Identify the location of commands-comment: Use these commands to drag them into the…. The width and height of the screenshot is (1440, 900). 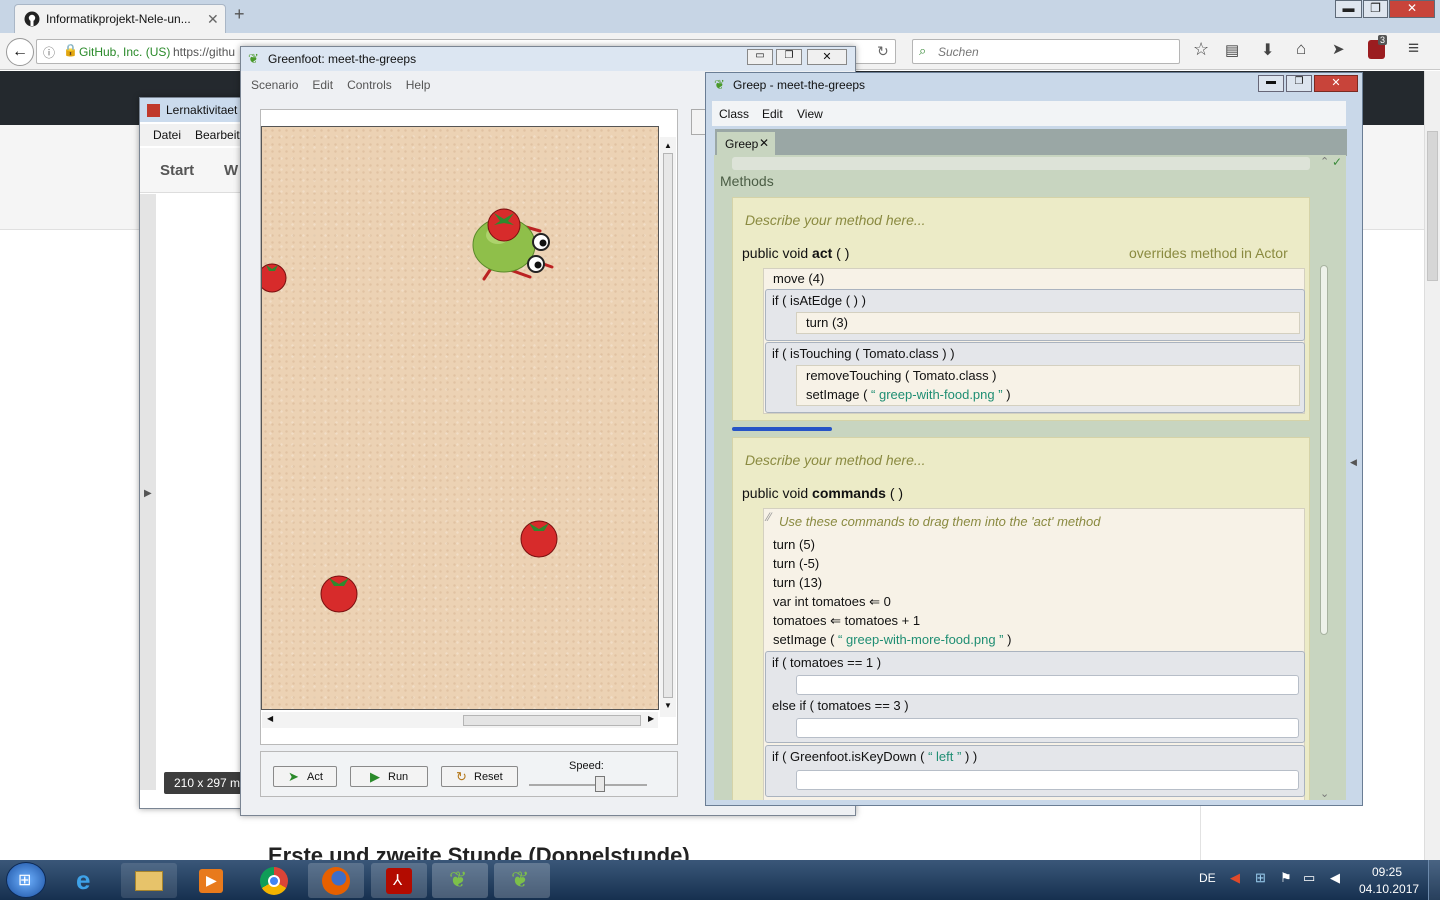
(939, 521).